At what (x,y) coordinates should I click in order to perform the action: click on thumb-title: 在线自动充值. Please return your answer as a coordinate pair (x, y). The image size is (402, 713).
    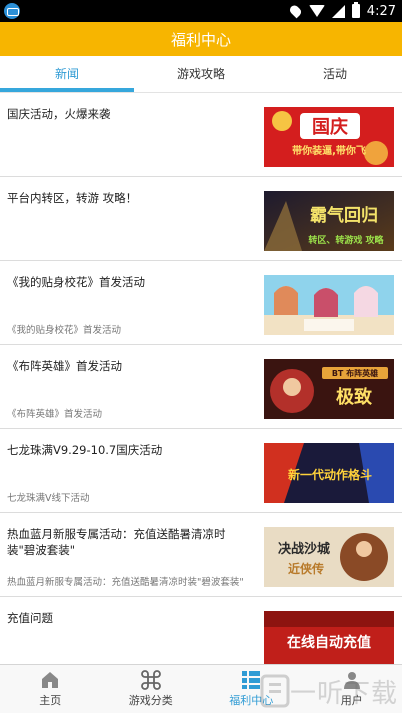
    Looking at the image, I should click on (329, 642).